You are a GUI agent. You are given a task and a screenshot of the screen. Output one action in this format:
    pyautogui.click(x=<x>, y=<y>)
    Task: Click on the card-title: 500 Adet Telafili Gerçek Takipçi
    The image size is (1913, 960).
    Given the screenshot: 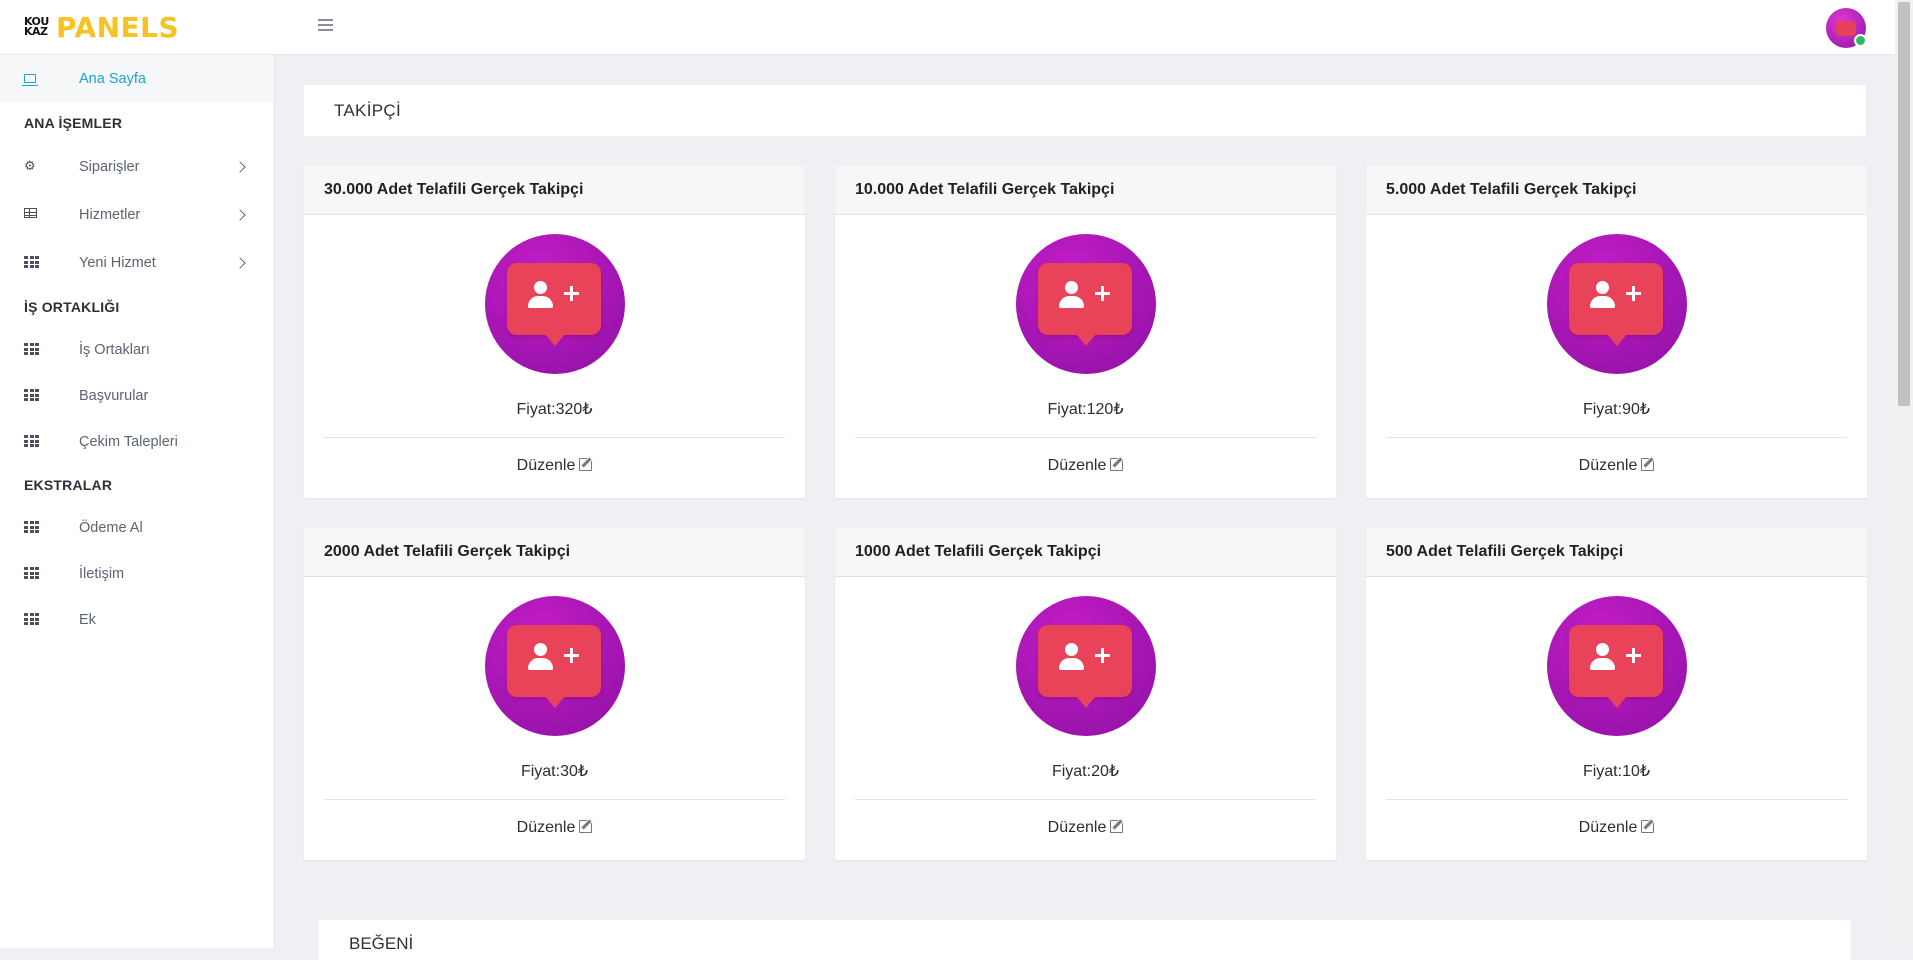 What is the action you would take?
    pyautogui.click(x=1616, y=552)
    